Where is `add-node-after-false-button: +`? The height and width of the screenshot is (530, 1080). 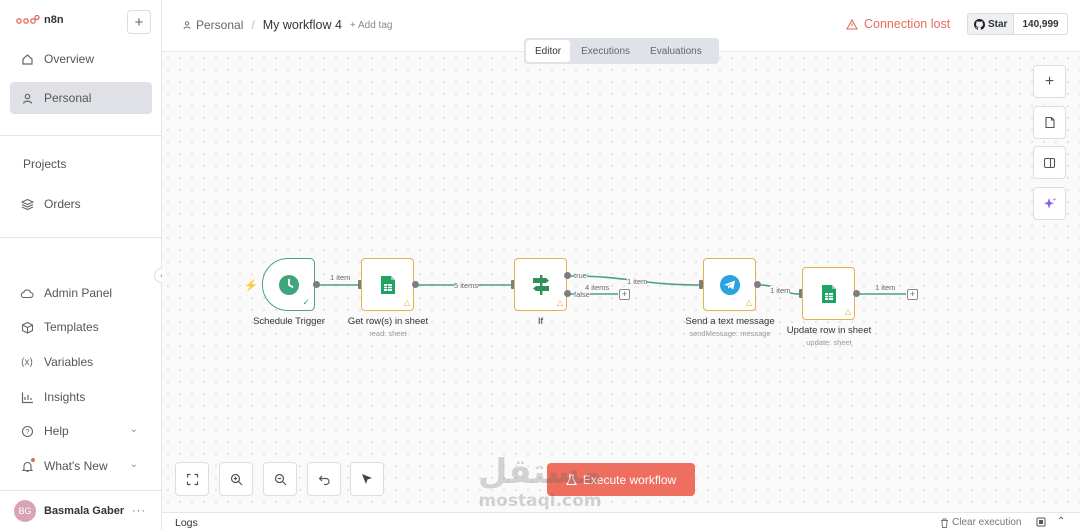
add-node-after-false-button: + is located at coordinates (624, 294).